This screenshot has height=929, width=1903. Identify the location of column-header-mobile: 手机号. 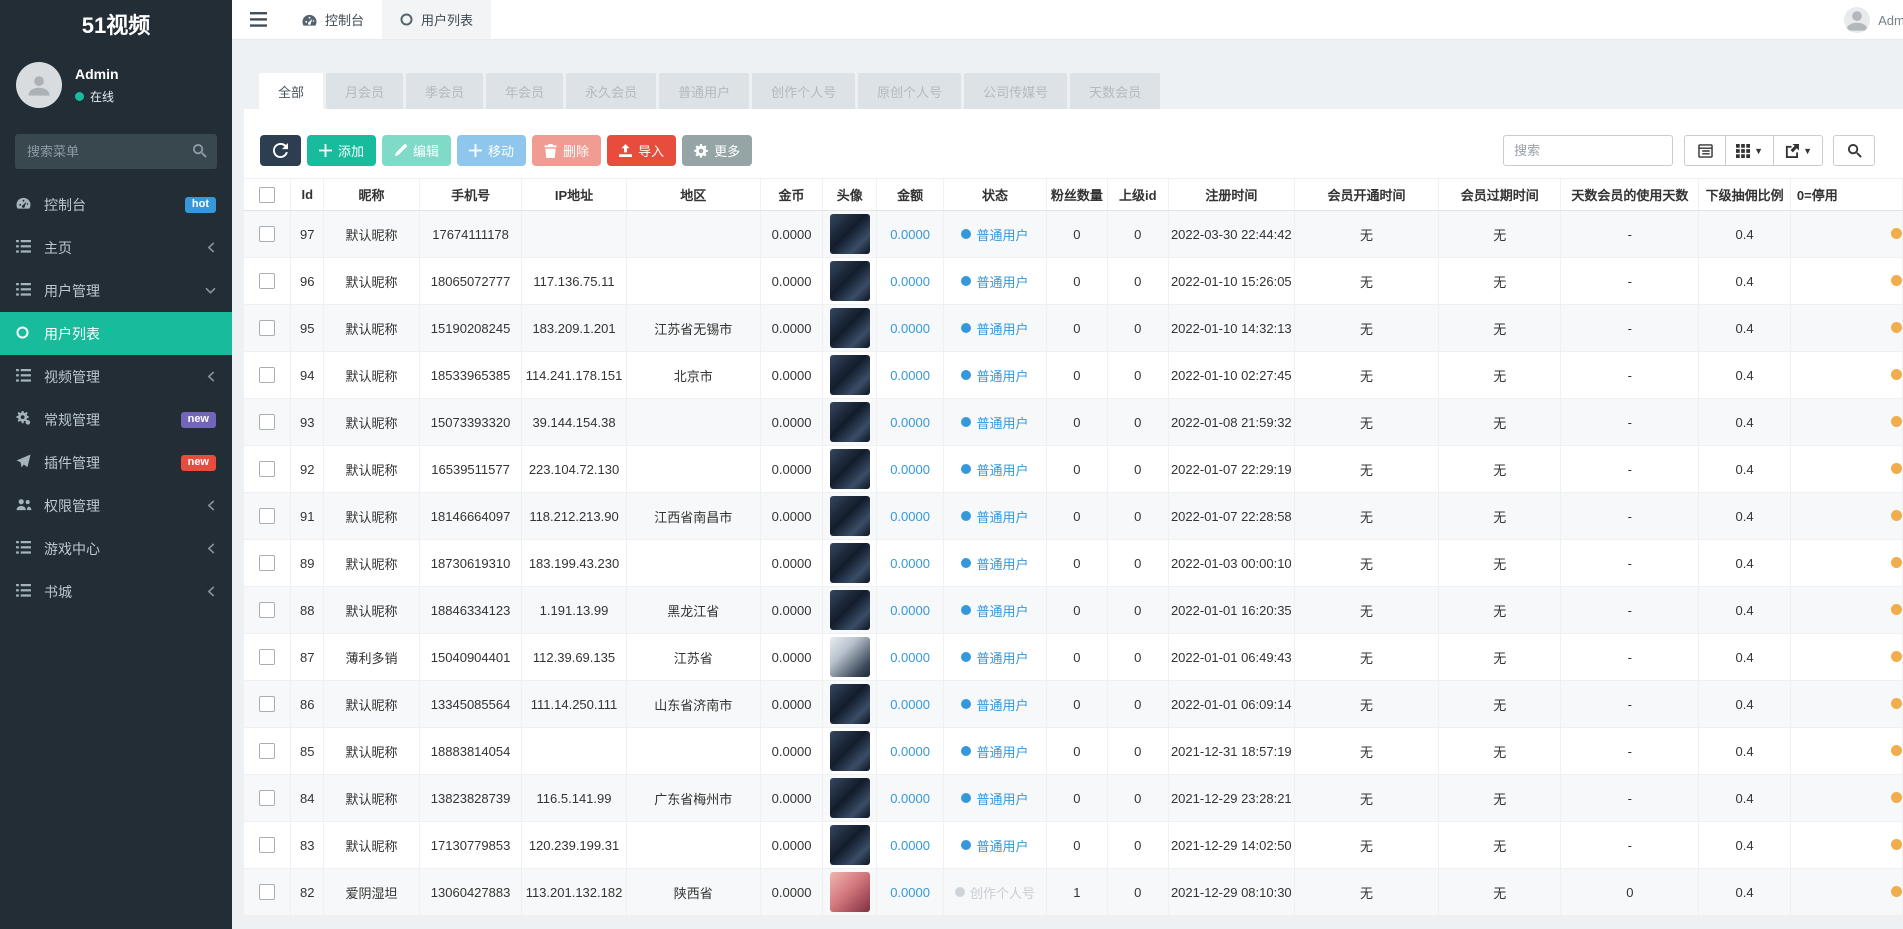
(470, 194).